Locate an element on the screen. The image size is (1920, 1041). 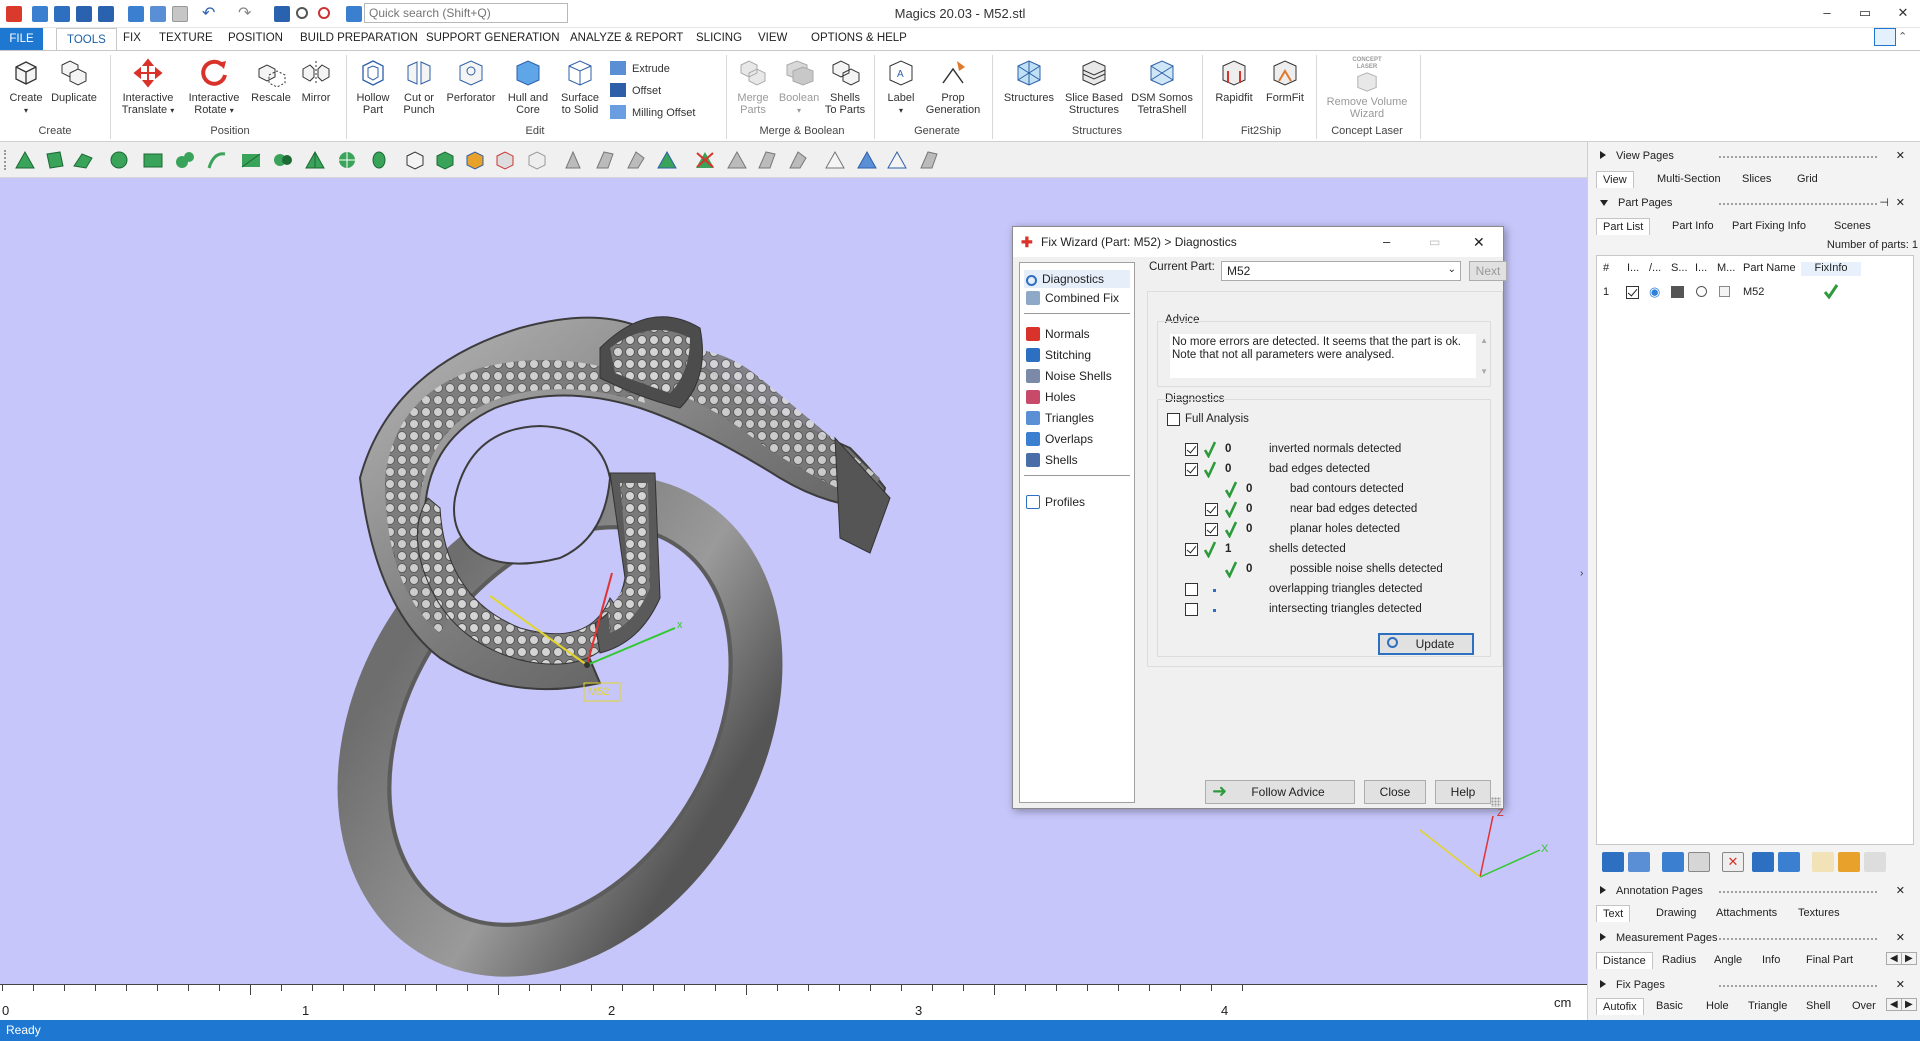
tab-overlap: Over is located at coordinates (1864, 1006).